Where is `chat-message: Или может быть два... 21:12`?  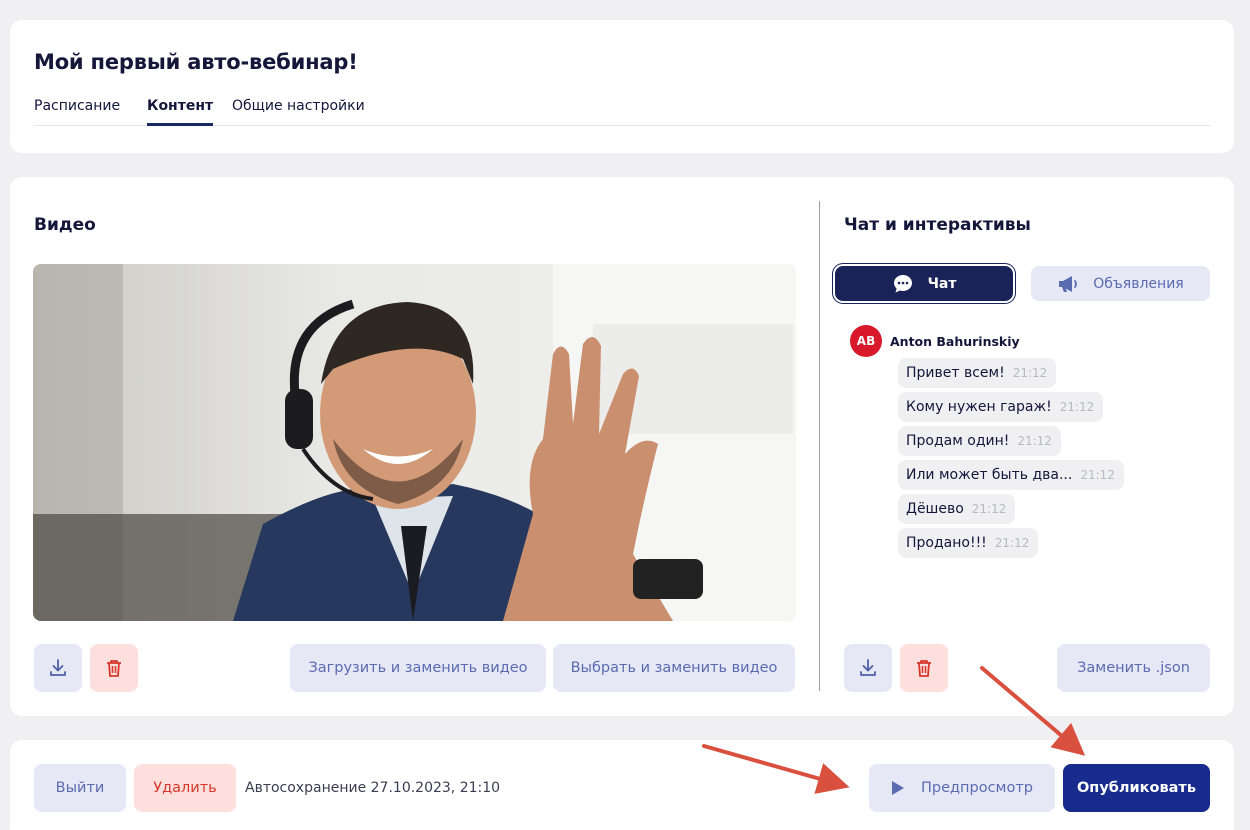
chat-message: Или может быть два... 21:12 is located at coordinates (1011, 475).